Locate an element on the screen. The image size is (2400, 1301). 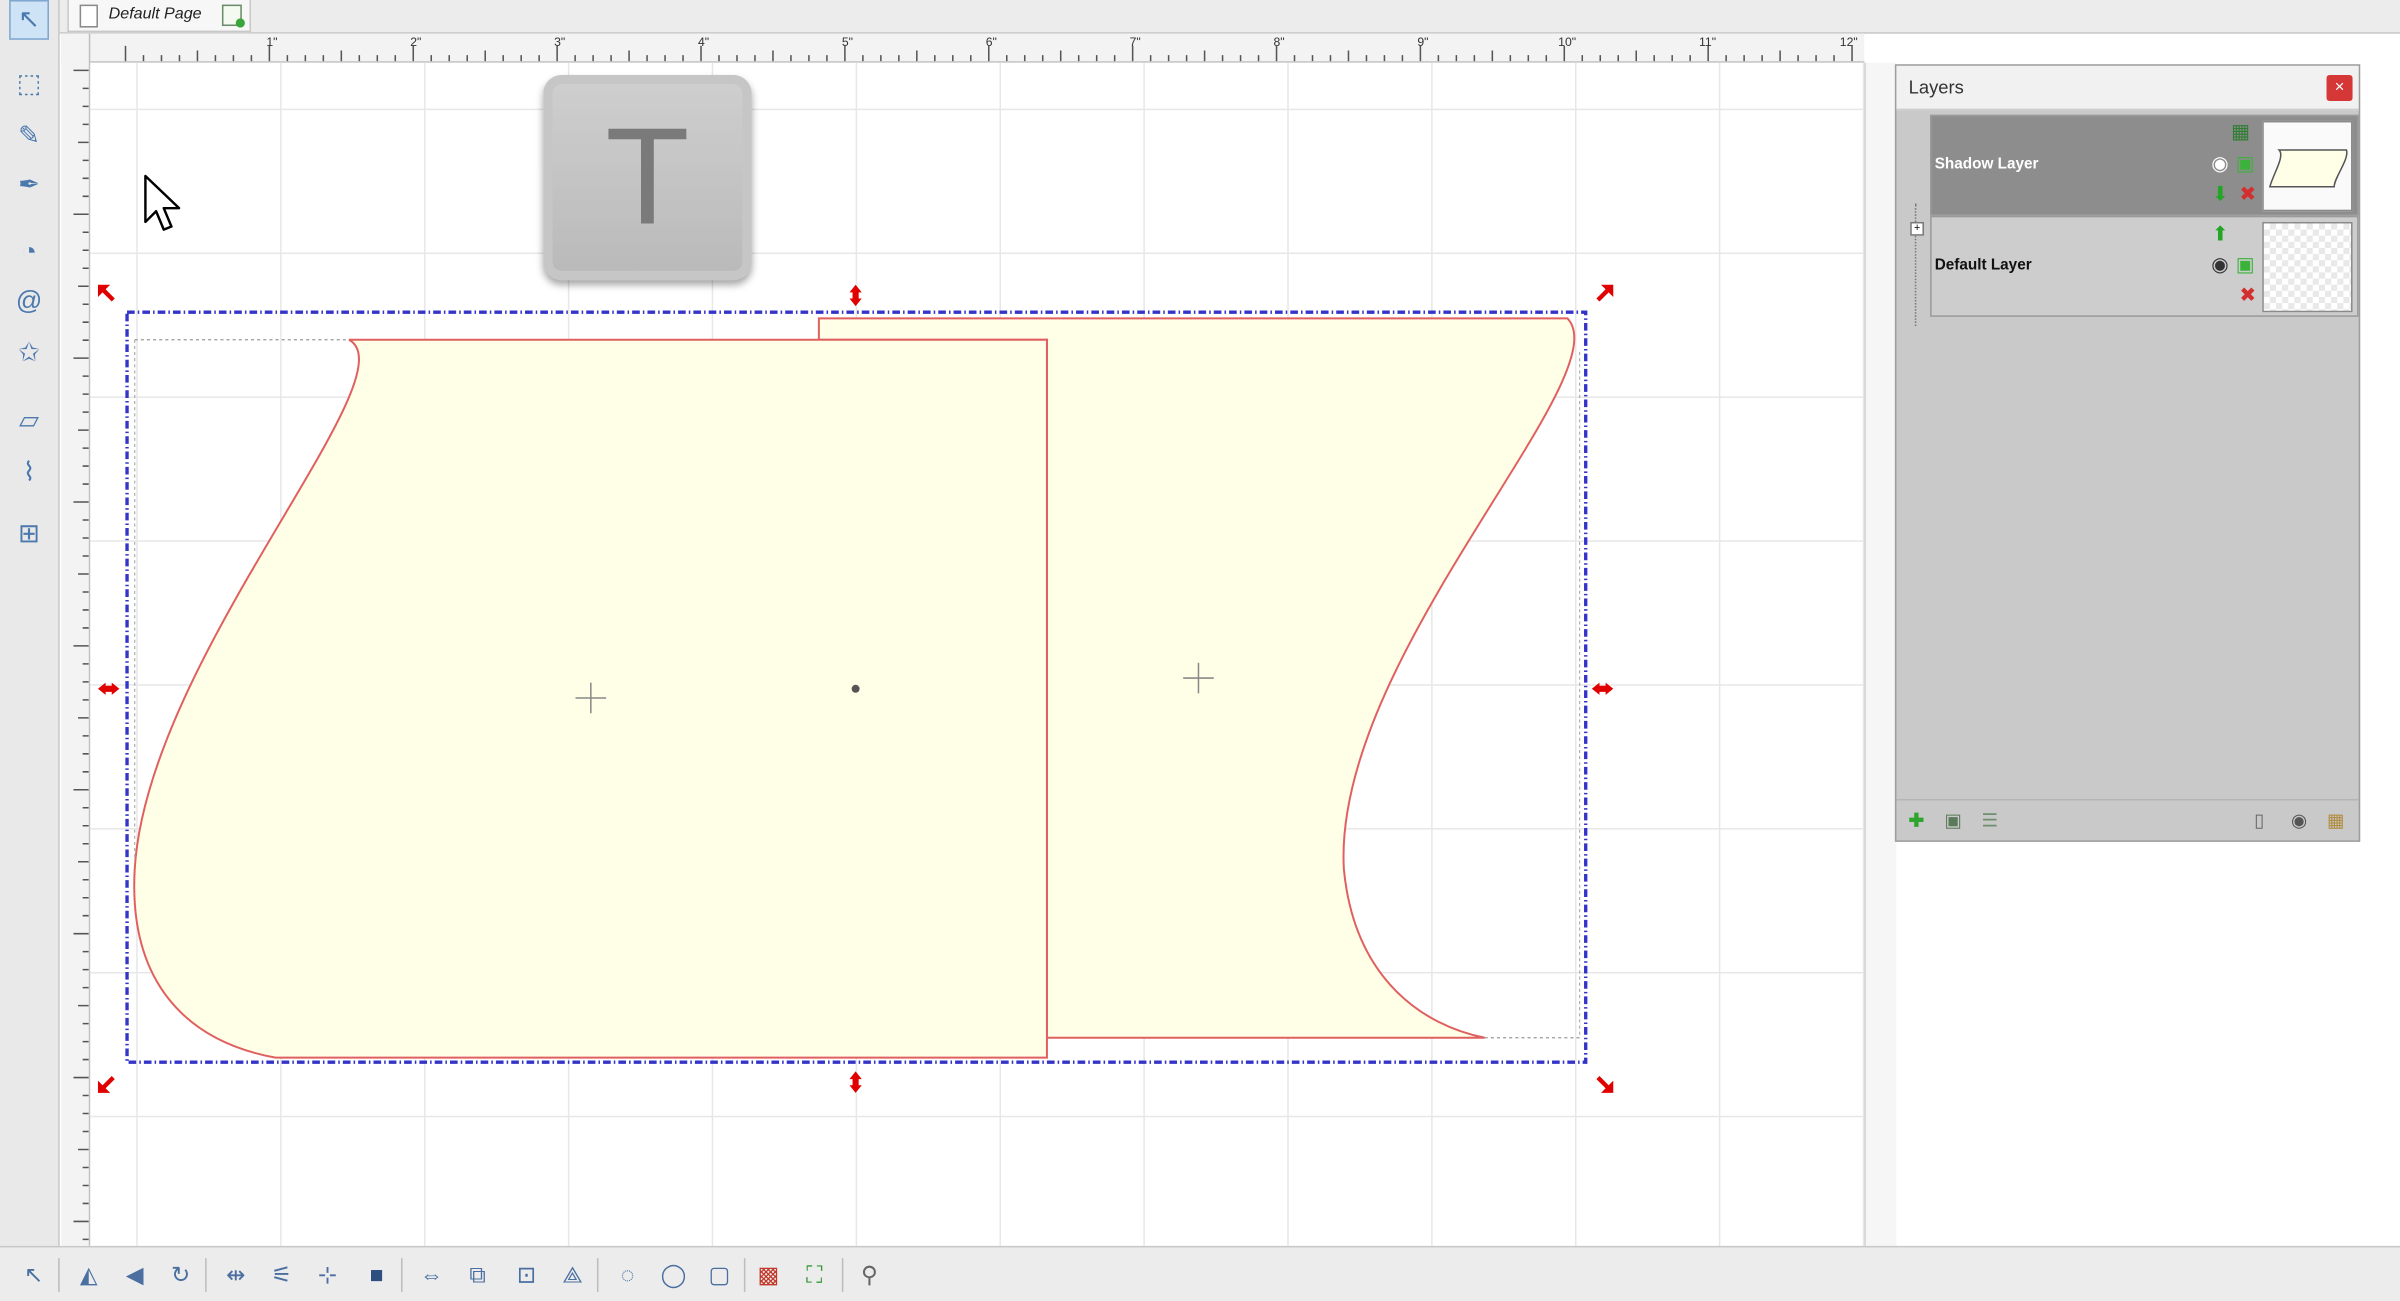
keypress-overlay: T is located at coordinates (647, 177).